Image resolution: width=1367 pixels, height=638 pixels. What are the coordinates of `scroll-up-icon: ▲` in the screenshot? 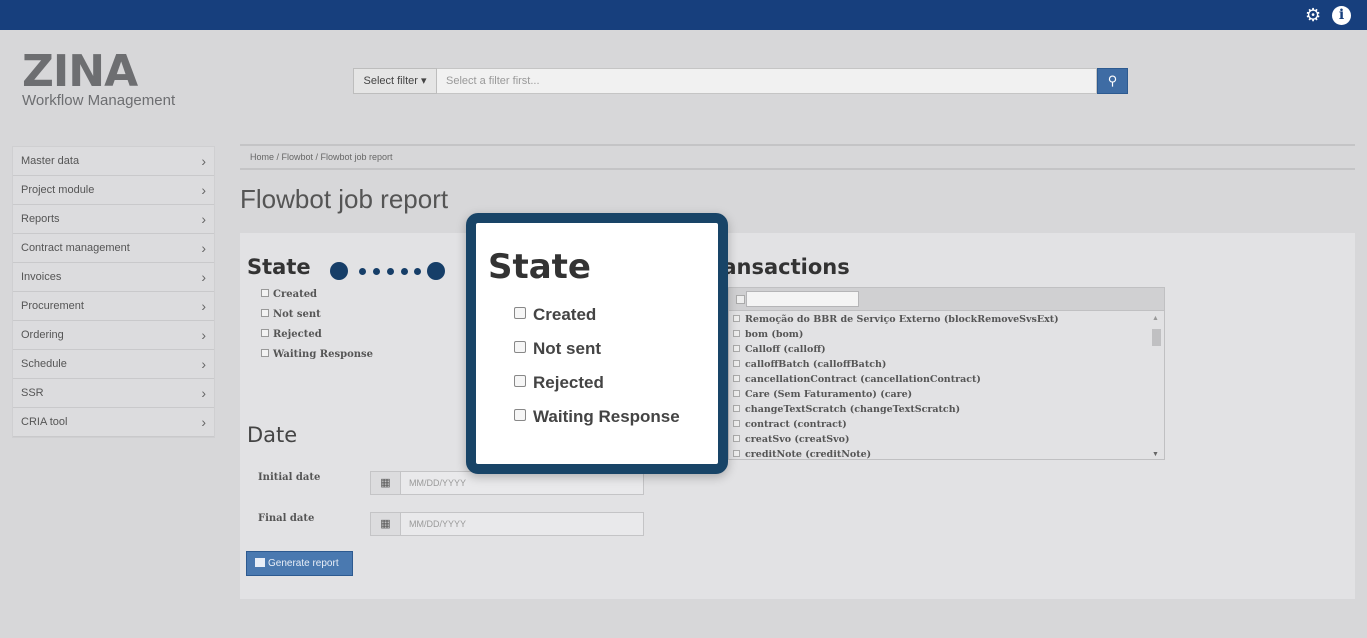 It's located at (1155, 318).